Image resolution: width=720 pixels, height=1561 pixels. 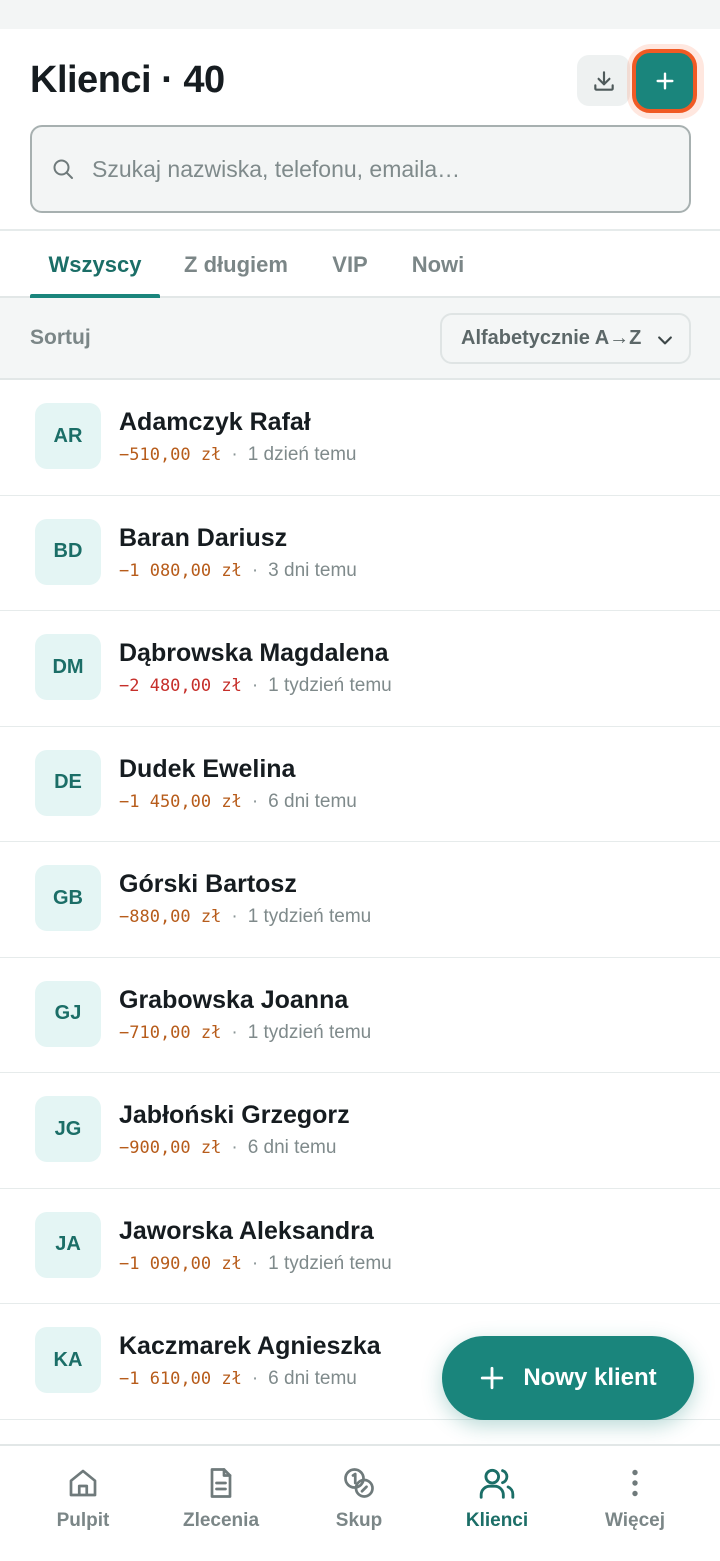 I want to click on client-last-seen: 1 dzień temu, so click(x=302, y=454).